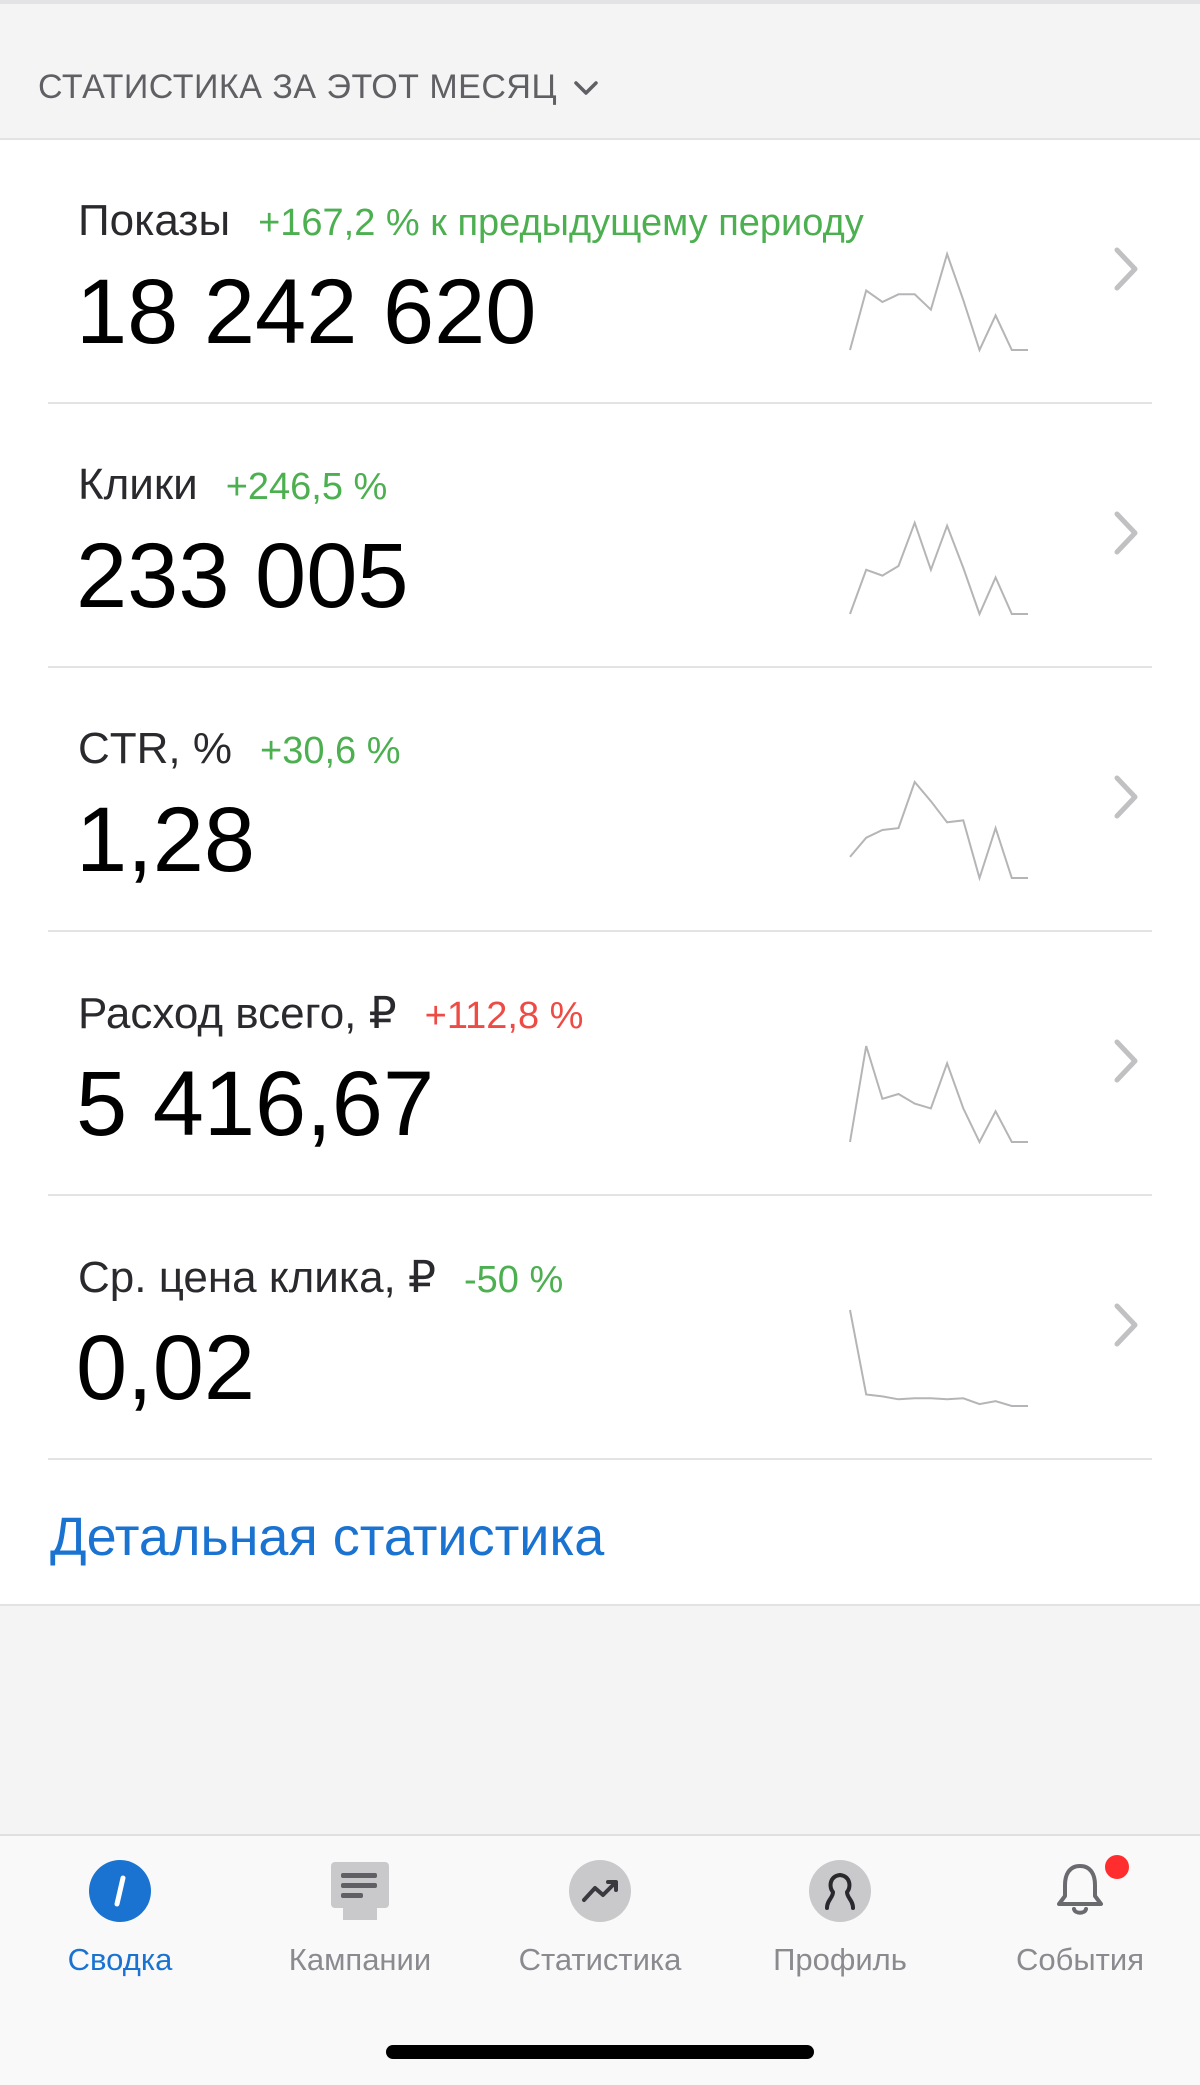  I want to click on stat-label: Ср. цена клика, ₽, so click(257, 1277).